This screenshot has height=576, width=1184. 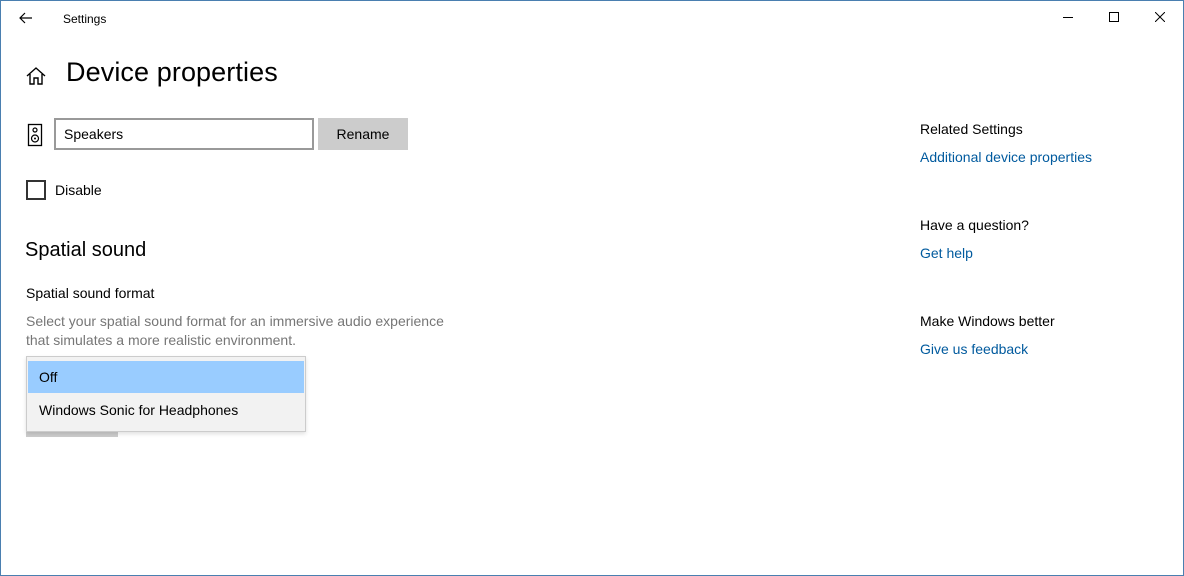 What do you see at coordinates (78, 190) in the screenshot?
I see `disable-label: Disable` at bounding box center [78, 190].